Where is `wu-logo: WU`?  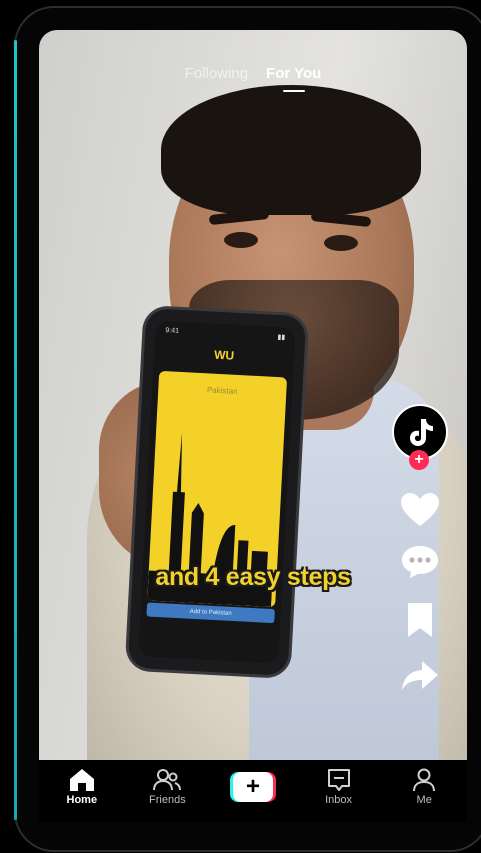
wu-logo: WU is located at coordinates (224, 355).